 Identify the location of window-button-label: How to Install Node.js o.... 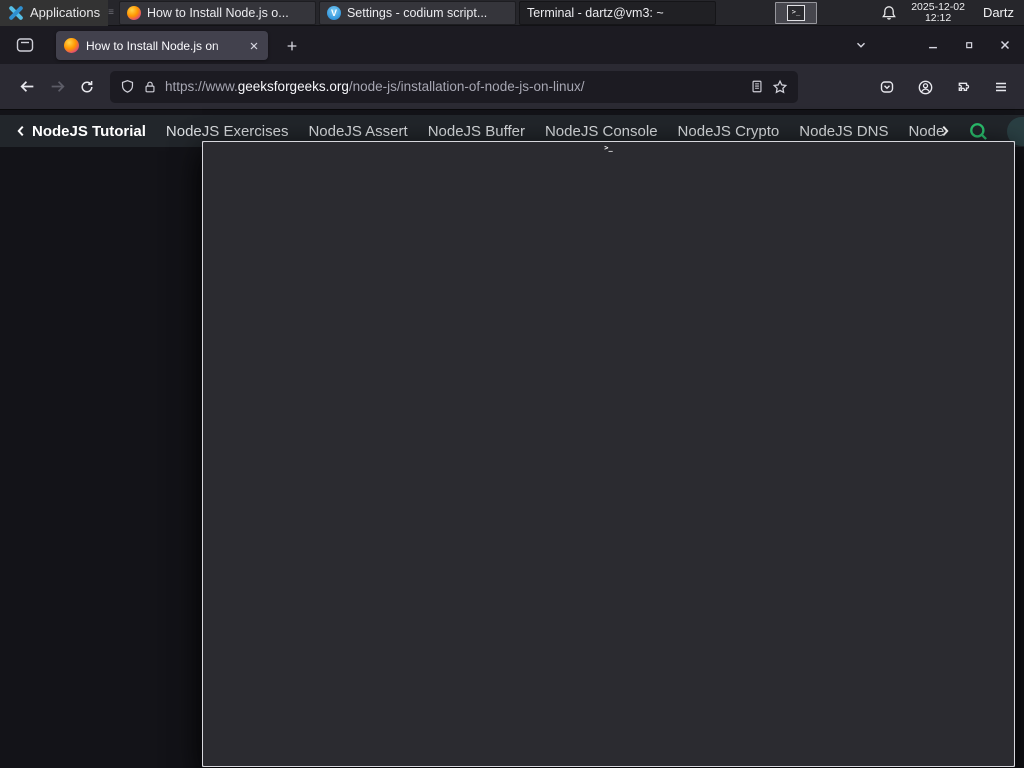
(217, 12).